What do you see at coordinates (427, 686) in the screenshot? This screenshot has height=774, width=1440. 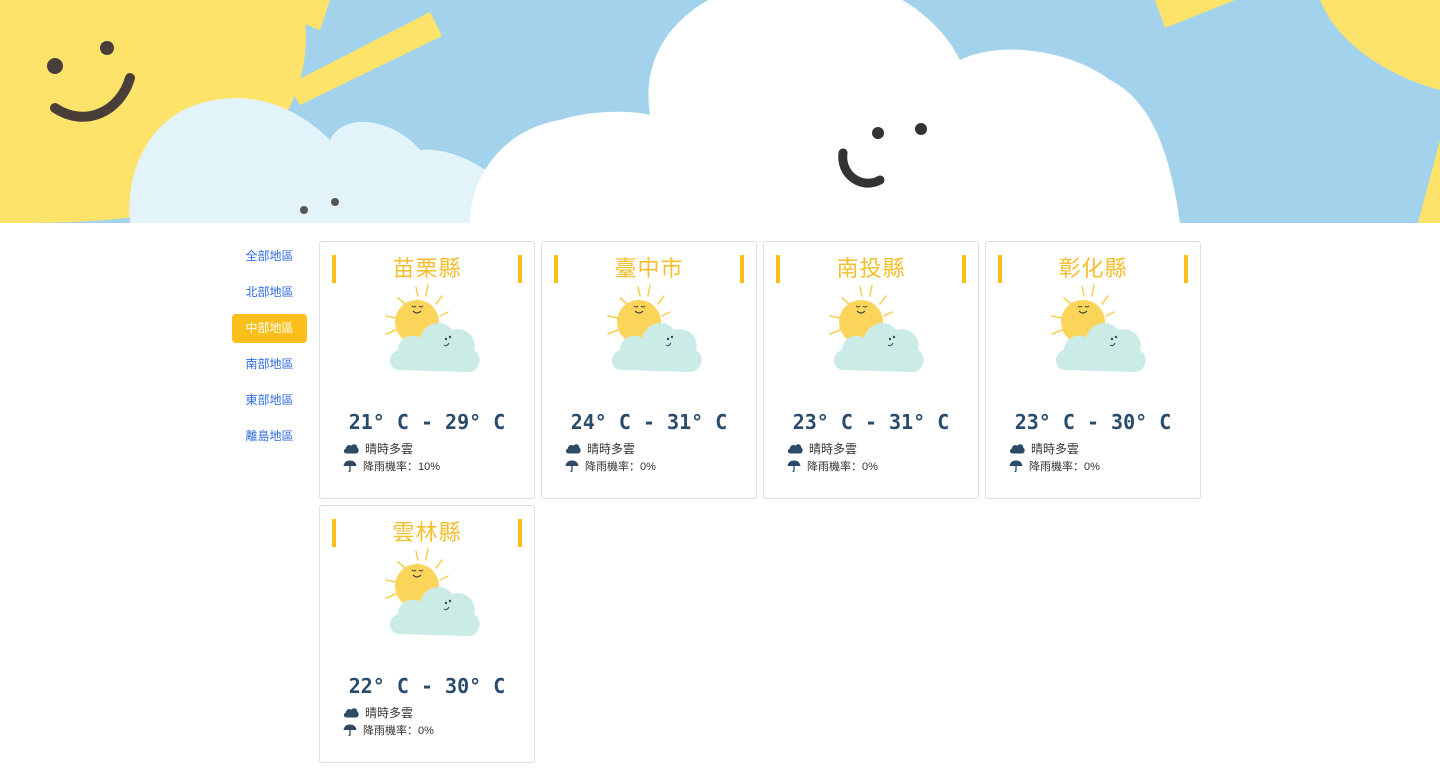 I see `temperature-range: 22° C - 30° C` at bounding box center [427, 686].